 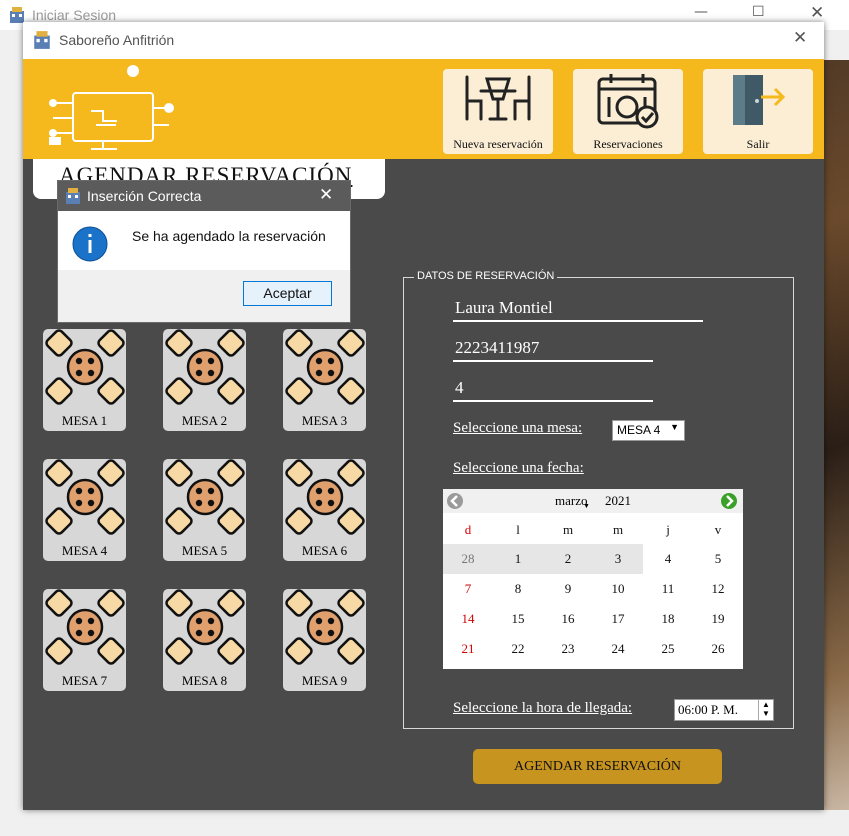 What do you see at coordinates (758, 144) in the screenshot?
I see `exit-label: Salir` at bounding box center [758, 144].